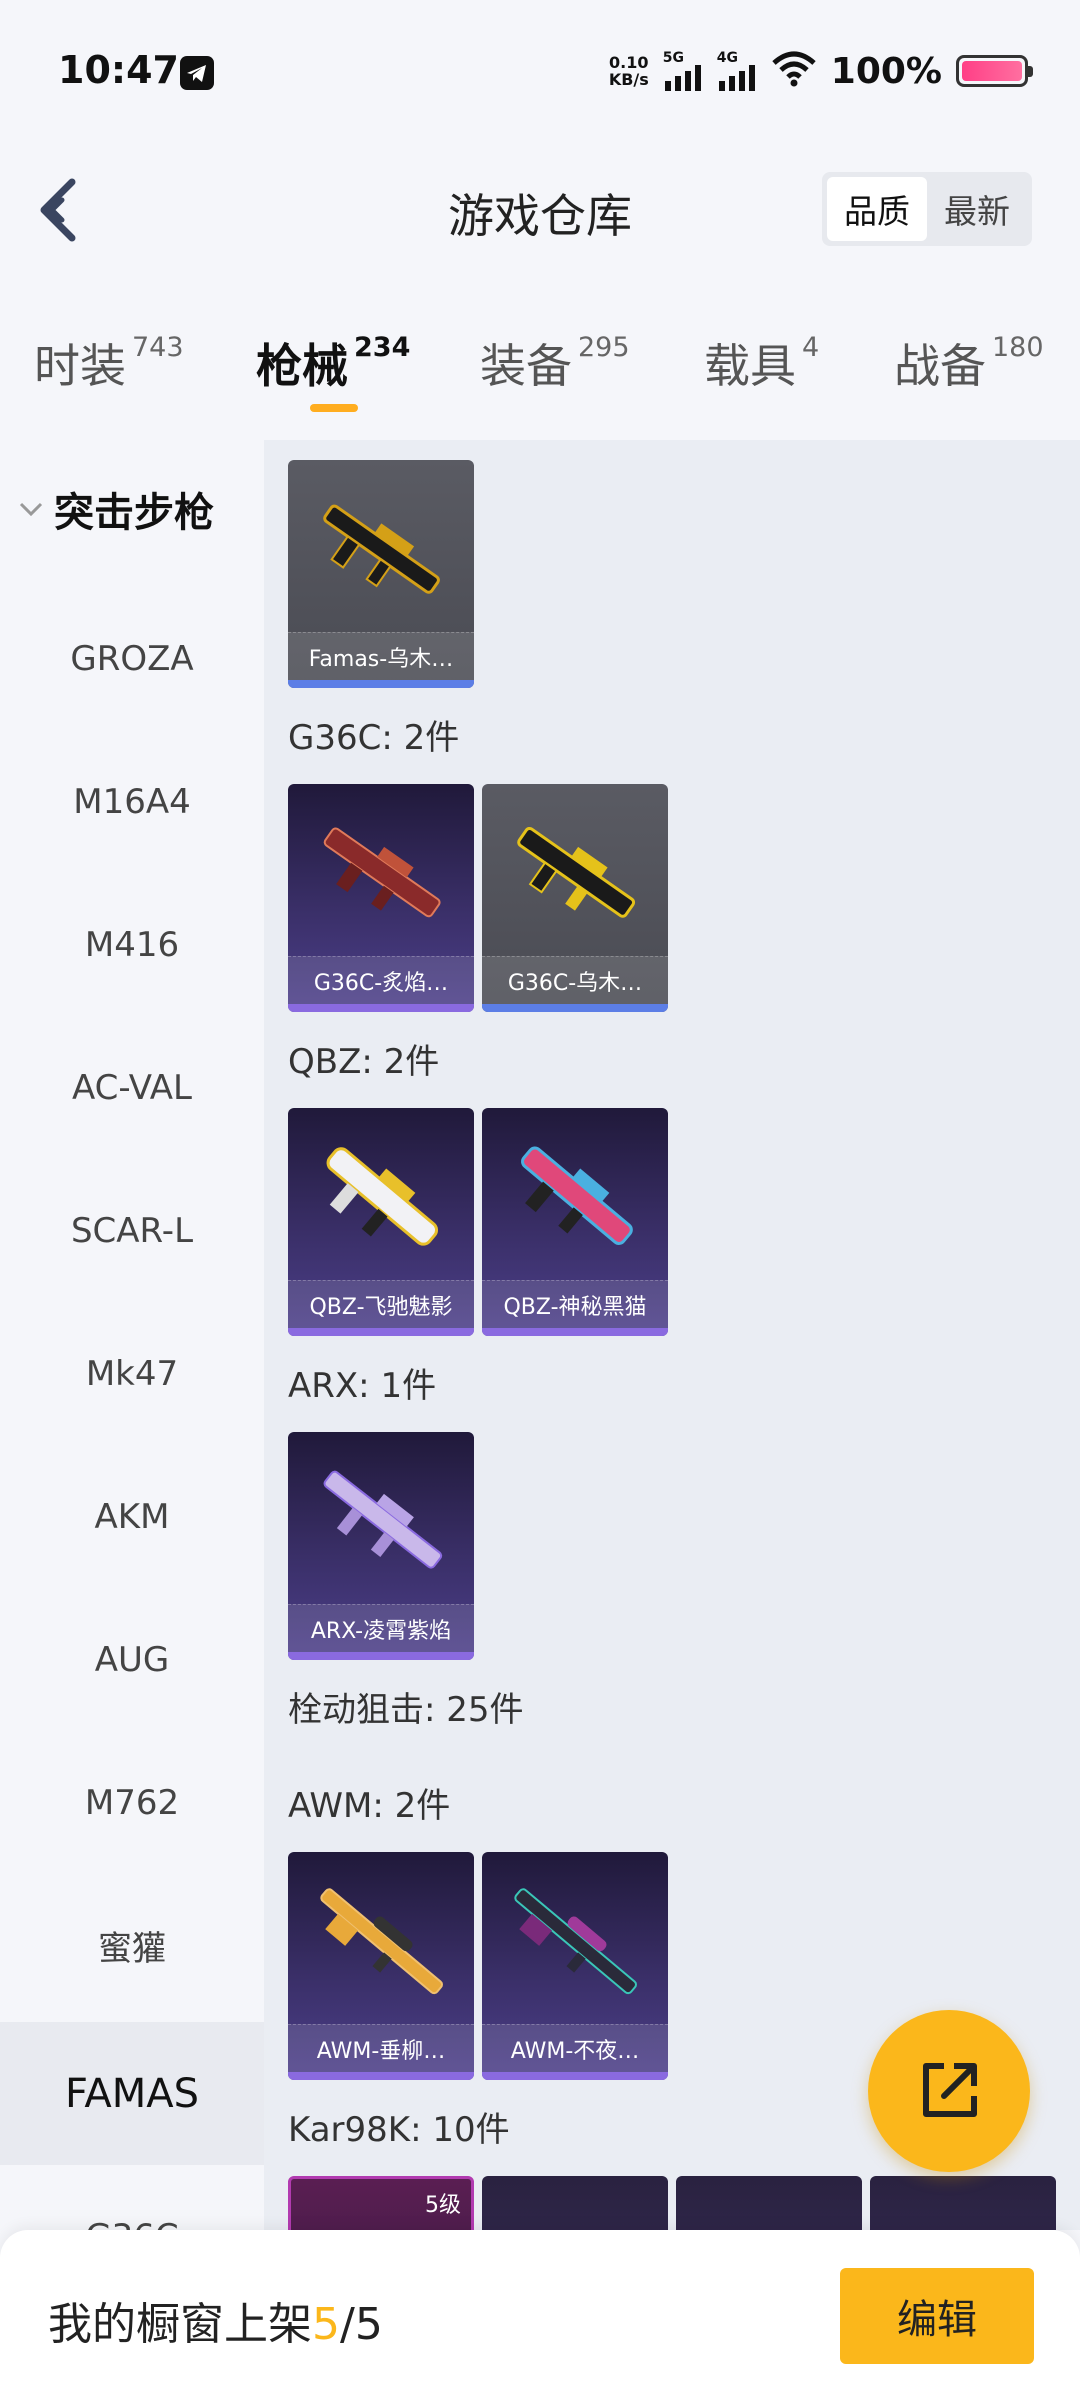  Describe the element at coordinates (381, 1304) in the screenshot. I see `weapon-card-name: QBZ-飞驰魅影` at that location.